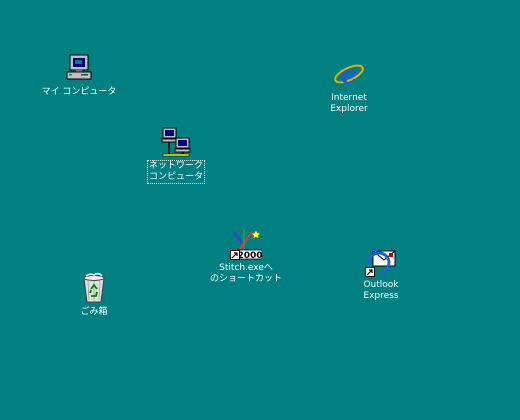 The width and height of the screenshot is (520, 420). I want to click on desktop-icon-my-computer: マイ コンピュータ, so click(79, 75).